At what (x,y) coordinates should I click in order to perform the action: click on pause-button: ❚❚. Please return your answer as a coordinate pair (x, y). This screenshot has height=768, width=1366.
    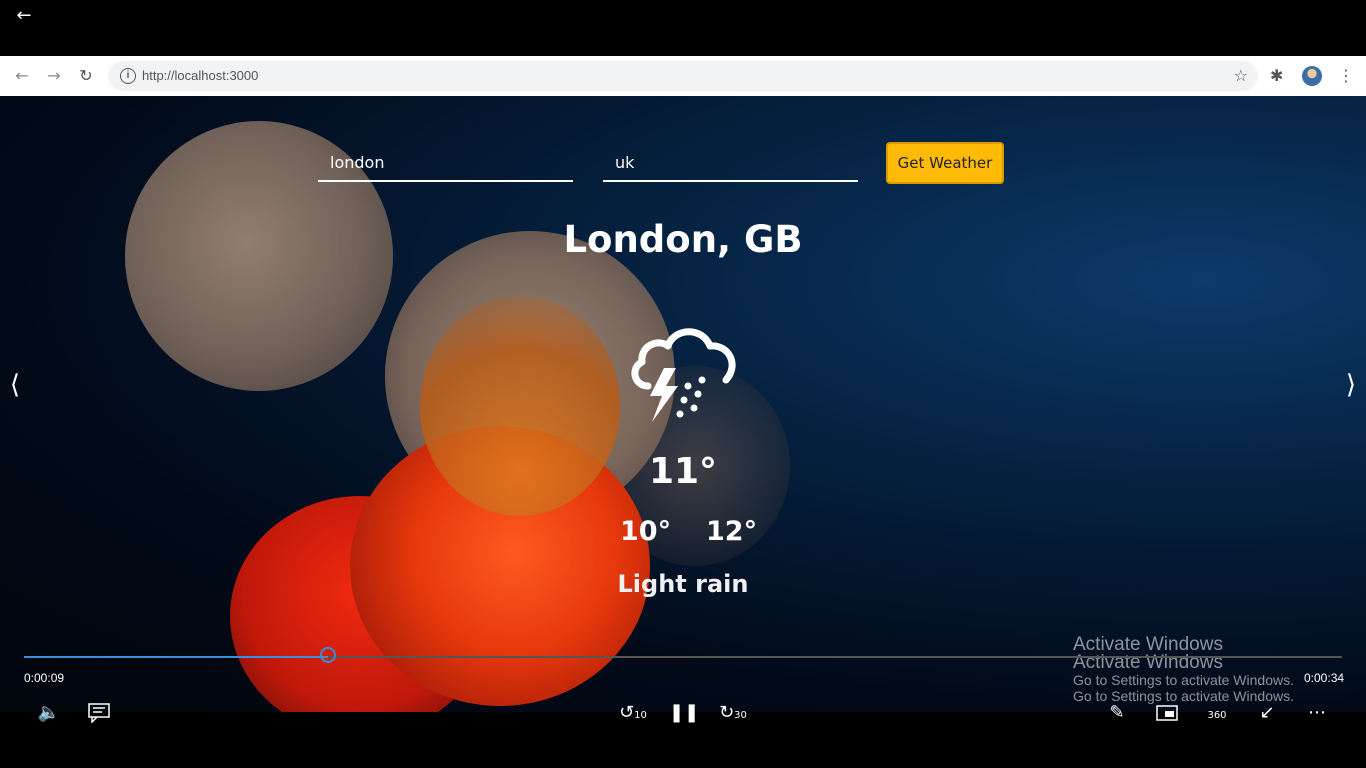
    Looking at the image, I should click on (684, 713).